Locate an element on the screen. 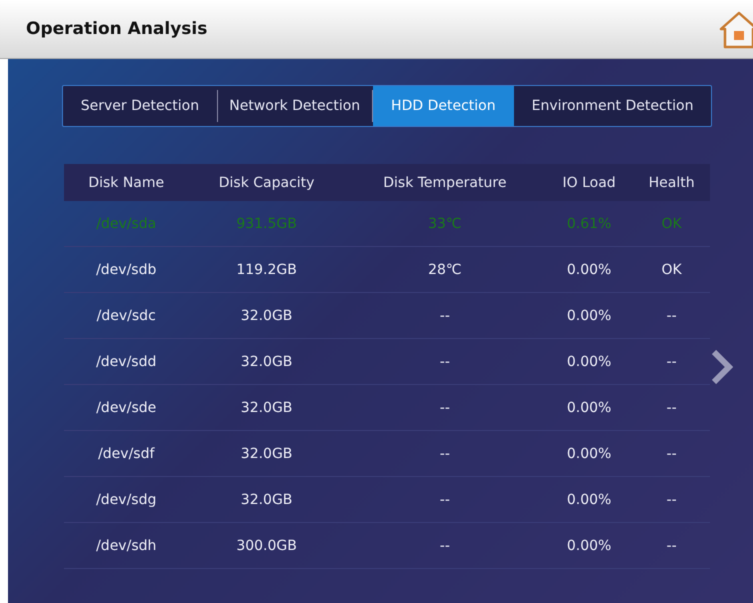  table-cell: /dev/sdb is located at coordinates (126, 269).